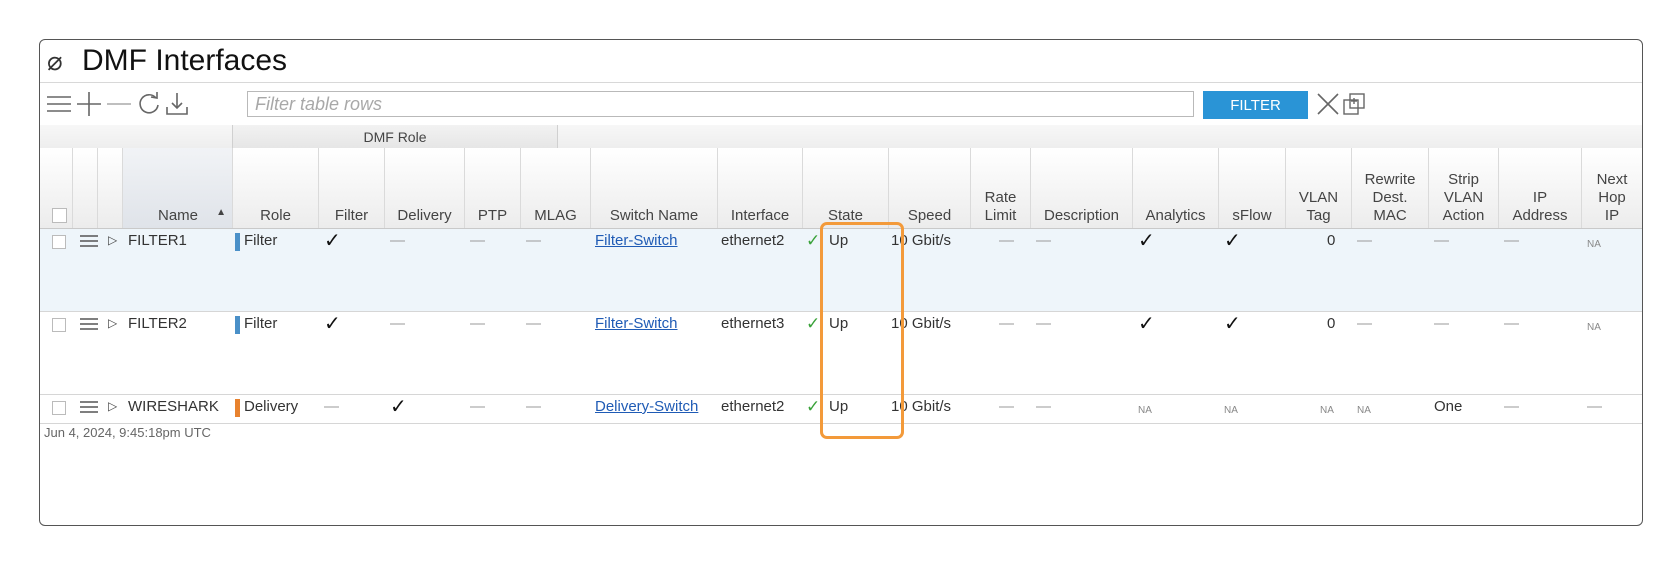  Describe the element at coordinates (1611, 188) in the screenshot. I see `column-header-next-hop-ip: Next Hop IP` at that location.